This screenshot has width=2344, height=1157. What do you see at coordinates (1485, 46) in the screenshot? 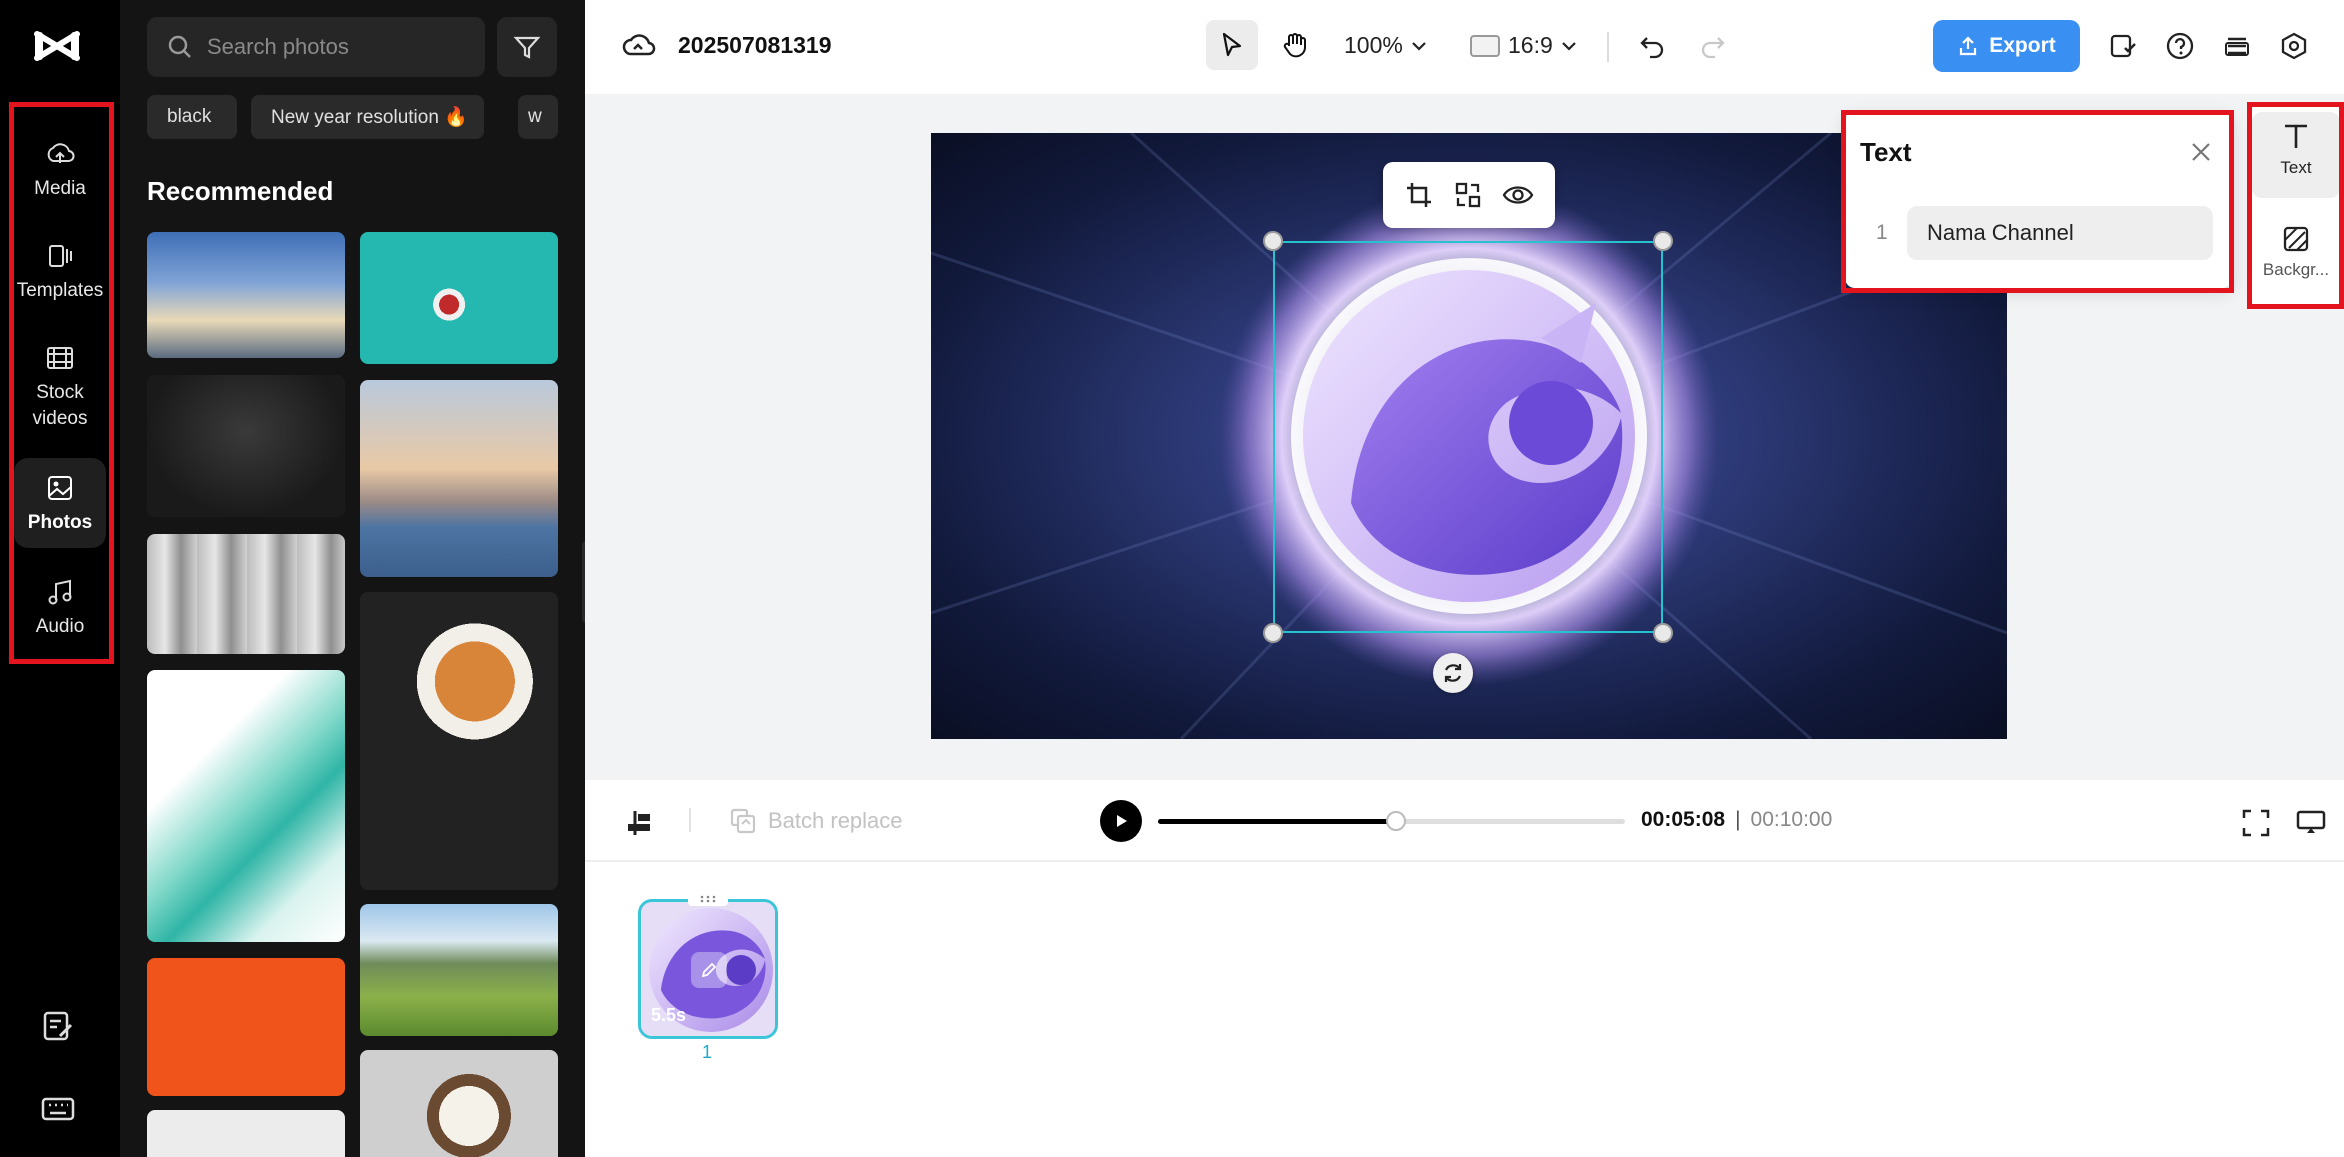
I see `aspect-ratio-icon` at bounding box center [1485, 46].